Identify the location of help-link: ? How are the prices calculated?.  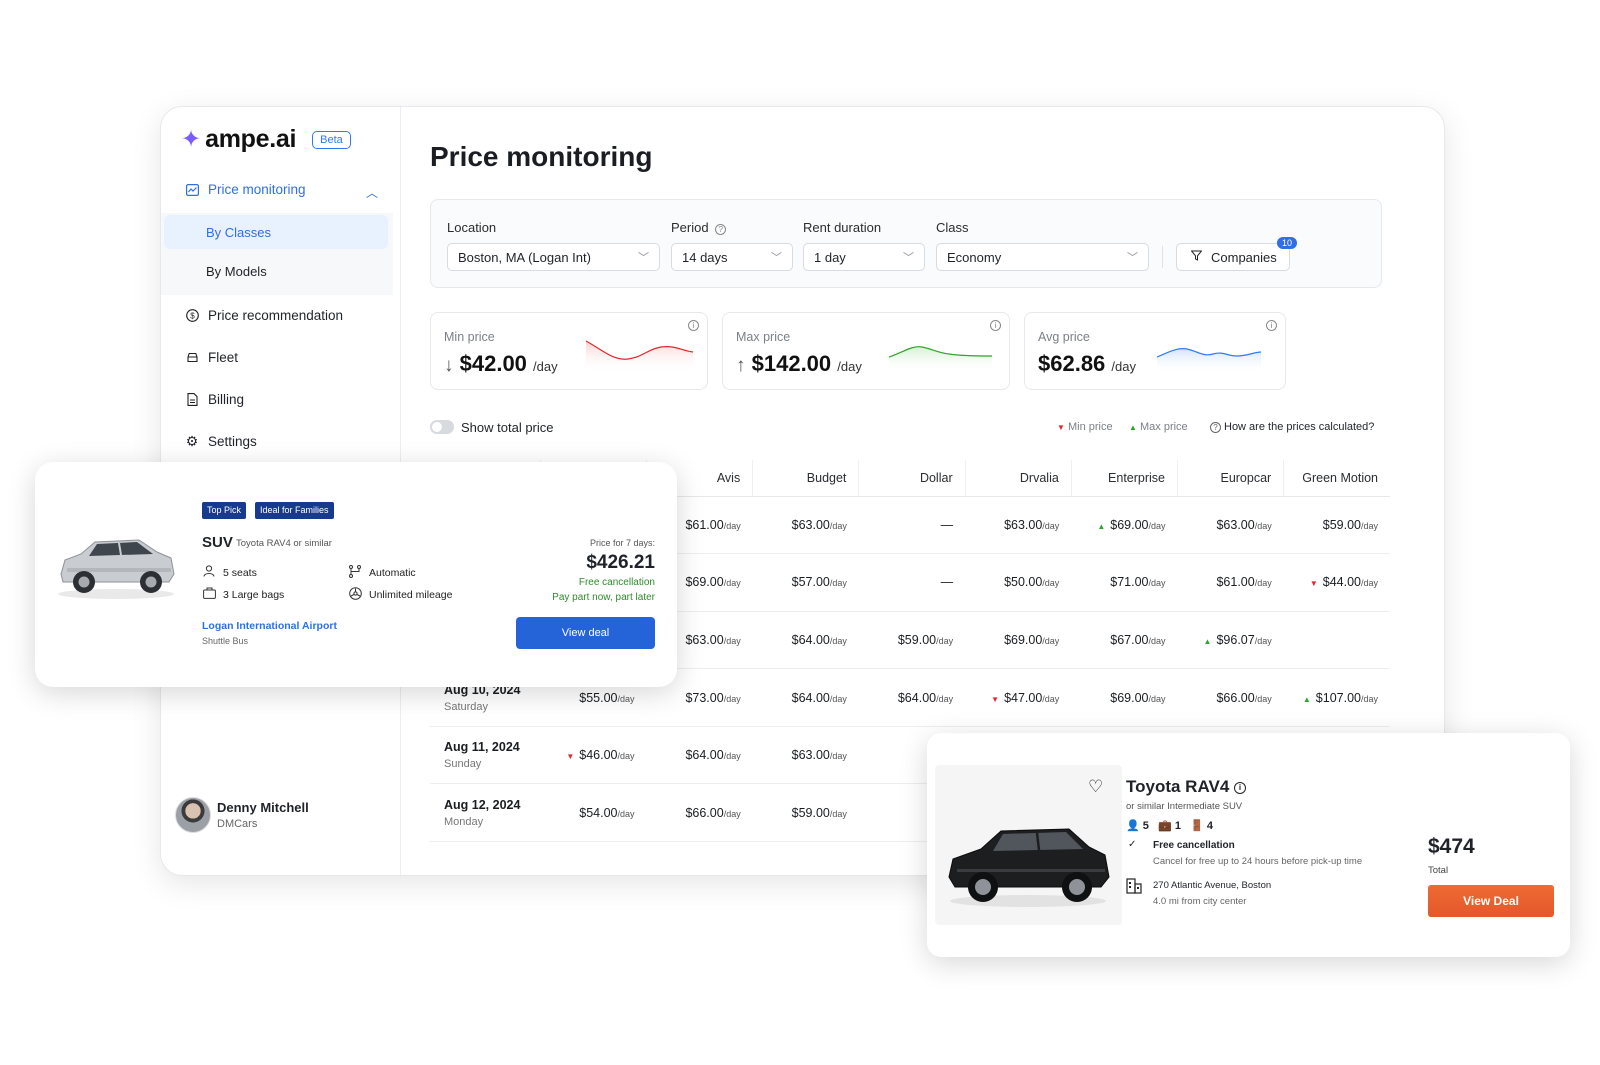
(1292, 427).